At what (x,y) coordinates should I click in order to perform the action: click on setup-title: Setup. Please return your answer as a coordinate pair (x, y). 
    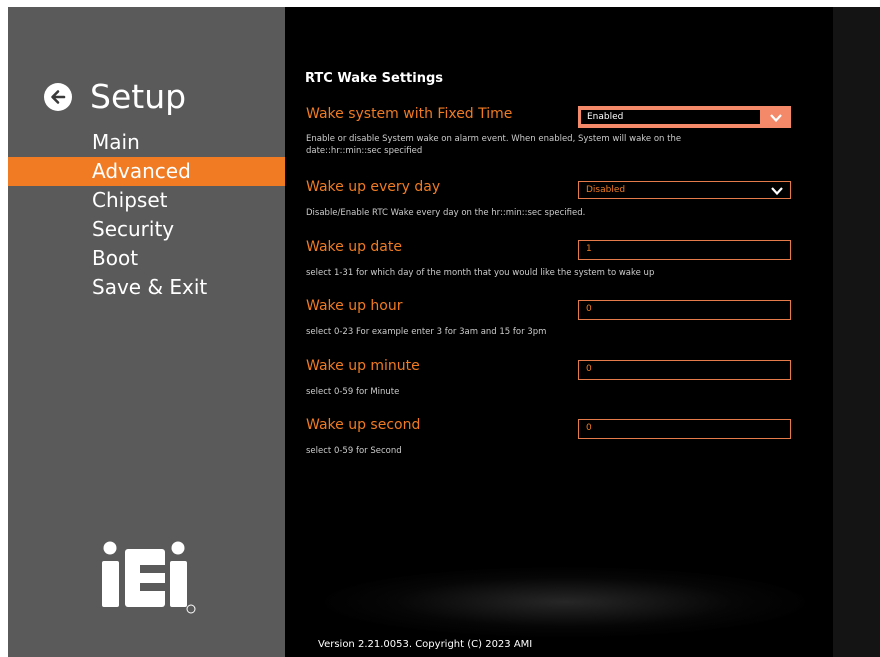
    Looking at the image, I should click on (138, 96).